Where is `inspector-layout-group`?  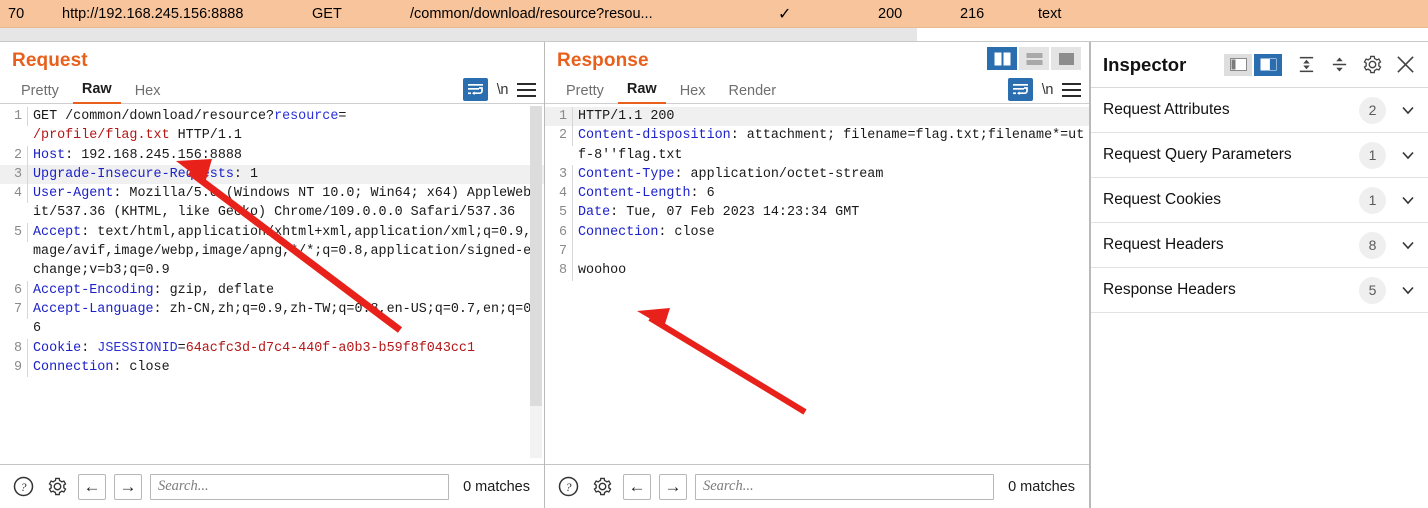
inspector-layout-group is located at coordinates (1253, 64).